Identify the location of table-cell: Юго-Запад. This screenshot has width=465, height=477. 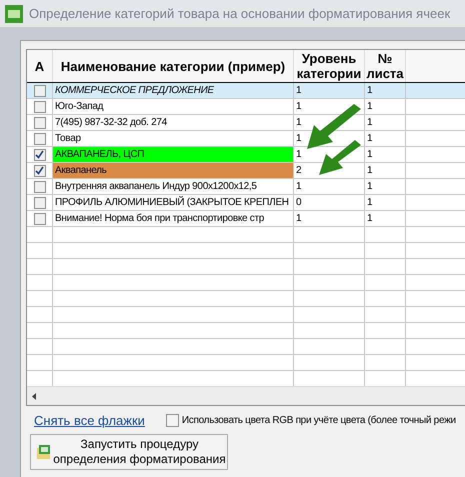
(173, 106).